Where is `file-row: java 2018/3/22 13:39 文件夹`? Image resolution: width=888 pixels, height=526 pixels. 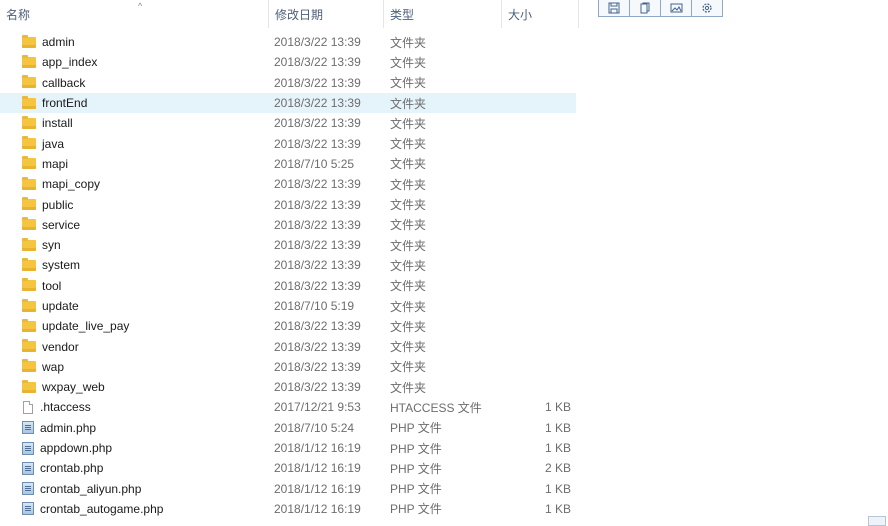
file-row: java 2018/3/22 13:39 文件夹 is located at coordinates (290, 143).